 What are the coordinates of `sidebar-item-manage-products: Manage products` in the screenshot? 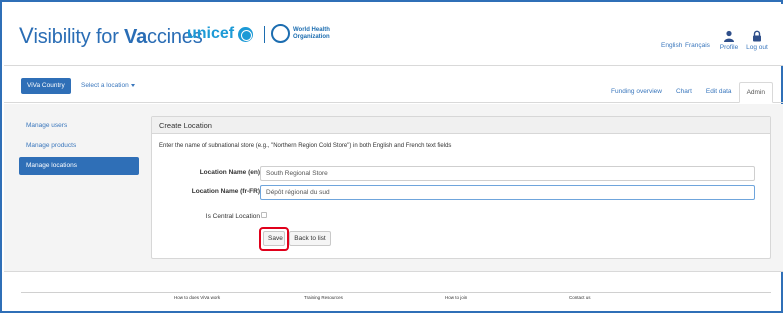 It's located at (79, 146).